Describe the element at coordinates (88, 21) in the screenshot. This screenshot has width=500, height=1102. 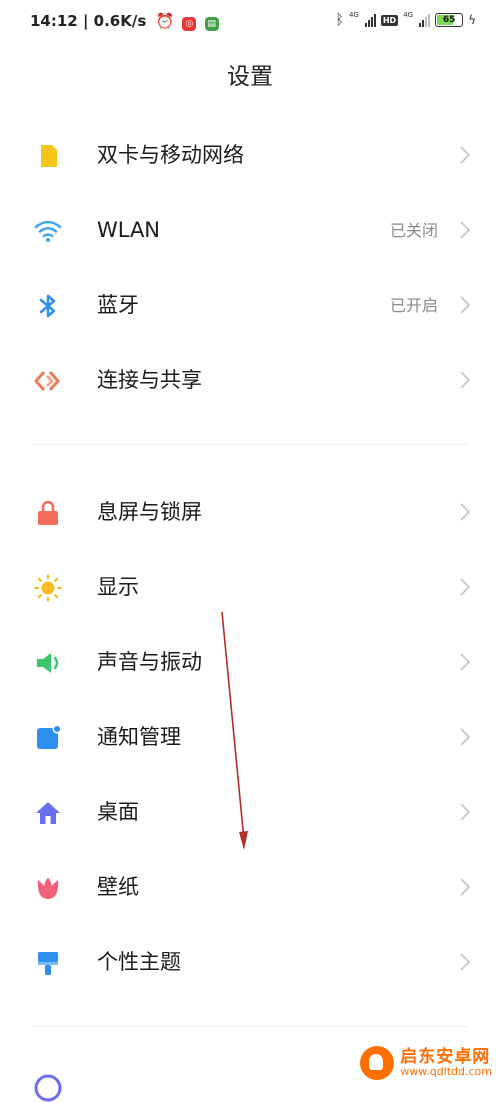
I see `status-time: 14:12 | 0.6K/s` at that location.